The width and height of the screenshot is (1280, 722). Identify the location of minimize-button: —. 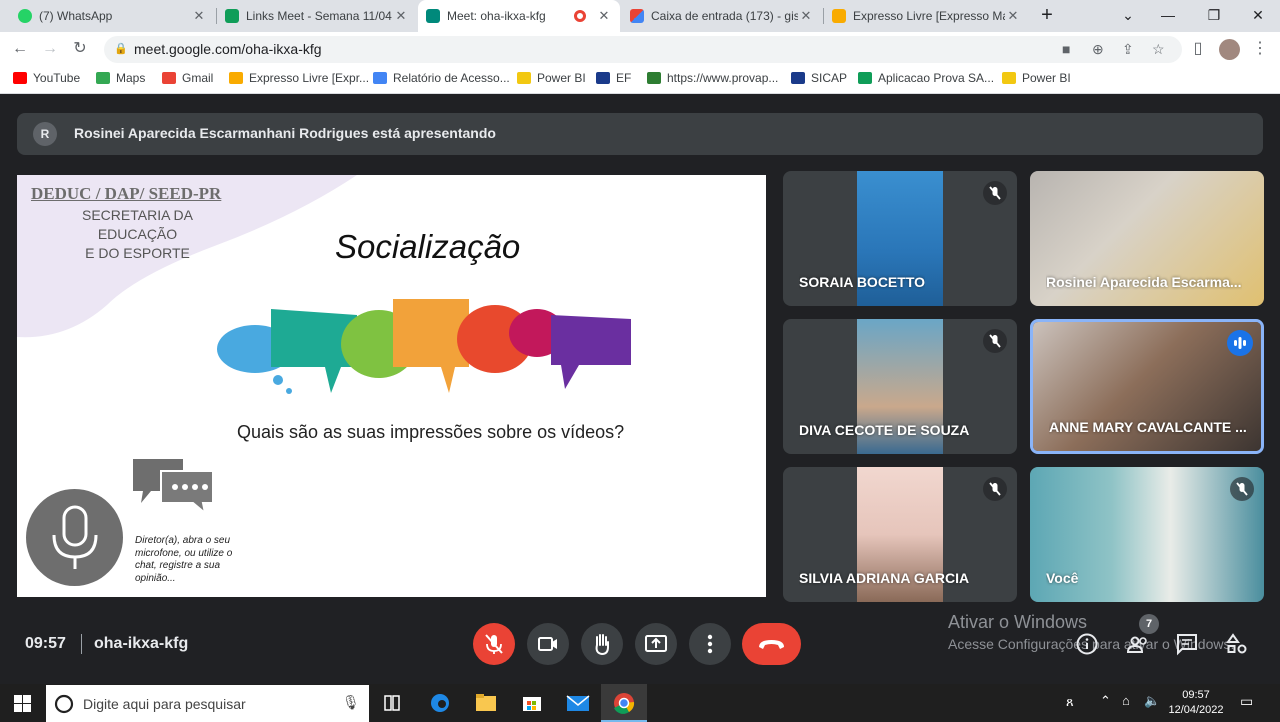
(1168, 16).